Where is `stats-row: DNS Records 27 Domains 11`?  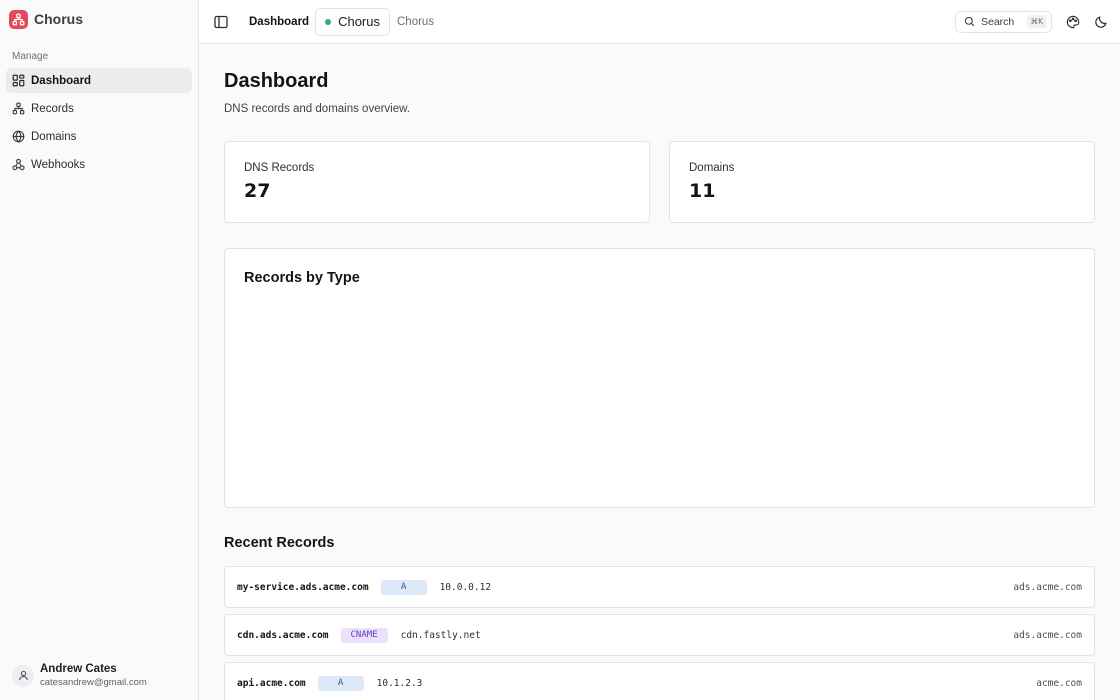
stats-row: DNS Records 27 Domains 11 is located at coordinates (659, 182).